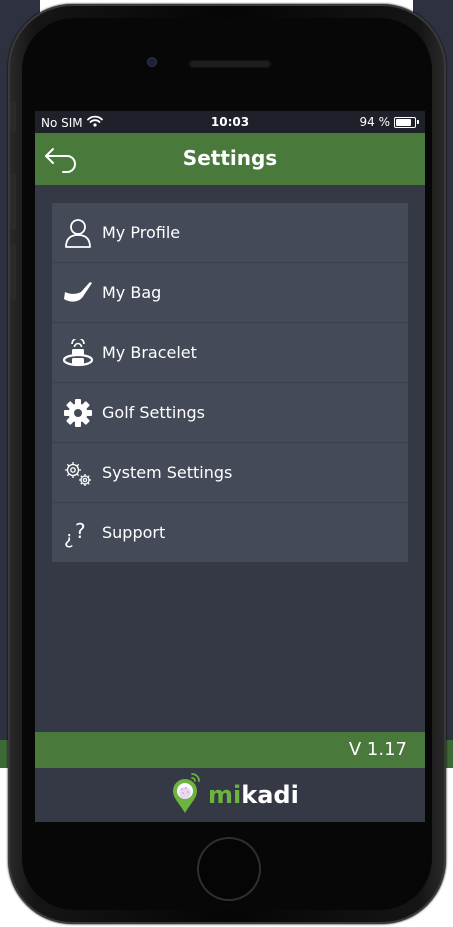 This screenshot has width=453, height=927. Describe the element at coordinates (167, 472) in the screenshot. I see `menu-item-label: System Settings` at that location.